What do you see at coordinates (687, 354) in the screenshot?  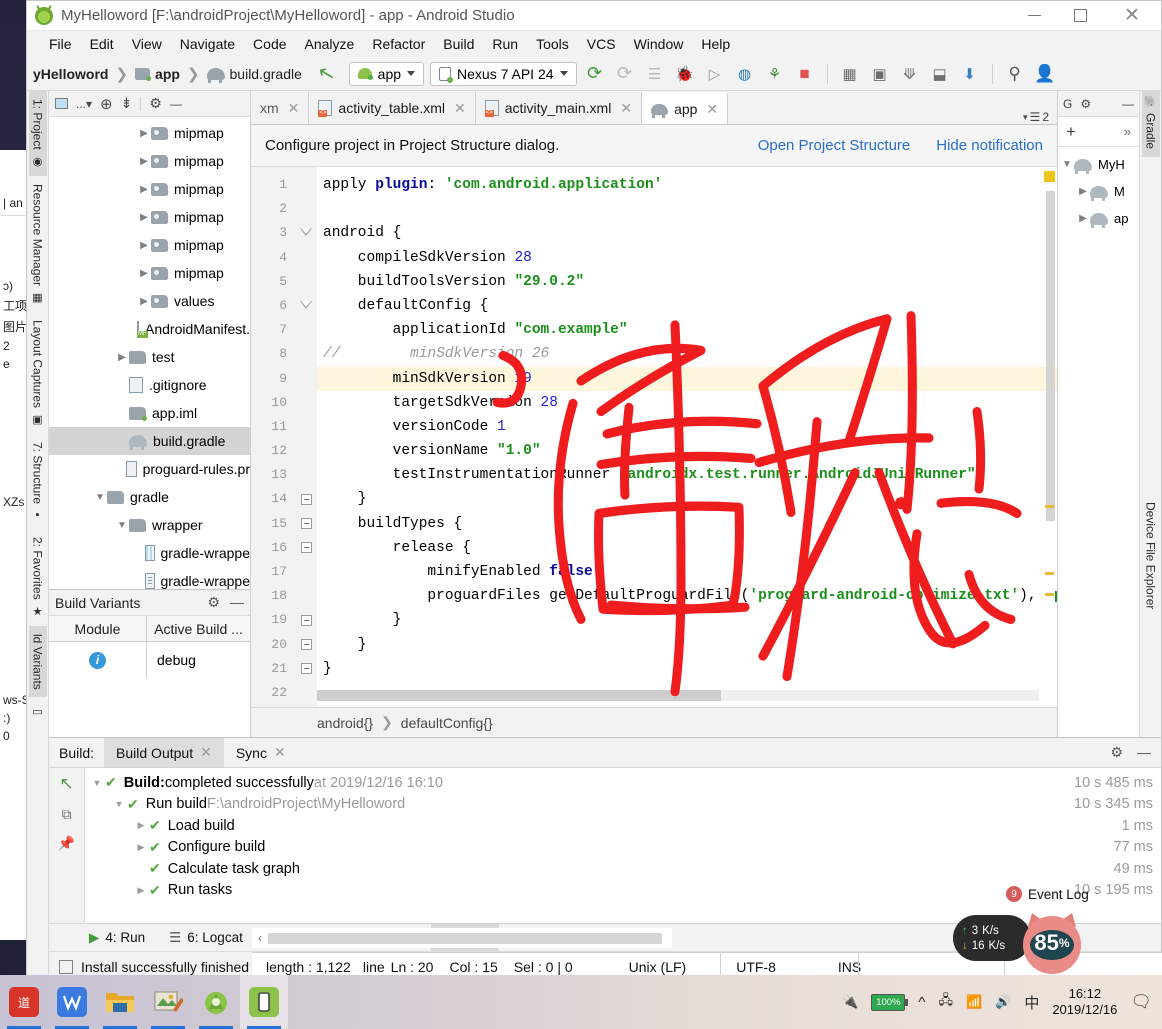 I see `code-line: // minSdkVersion 26` at bounding box center [687, 354].